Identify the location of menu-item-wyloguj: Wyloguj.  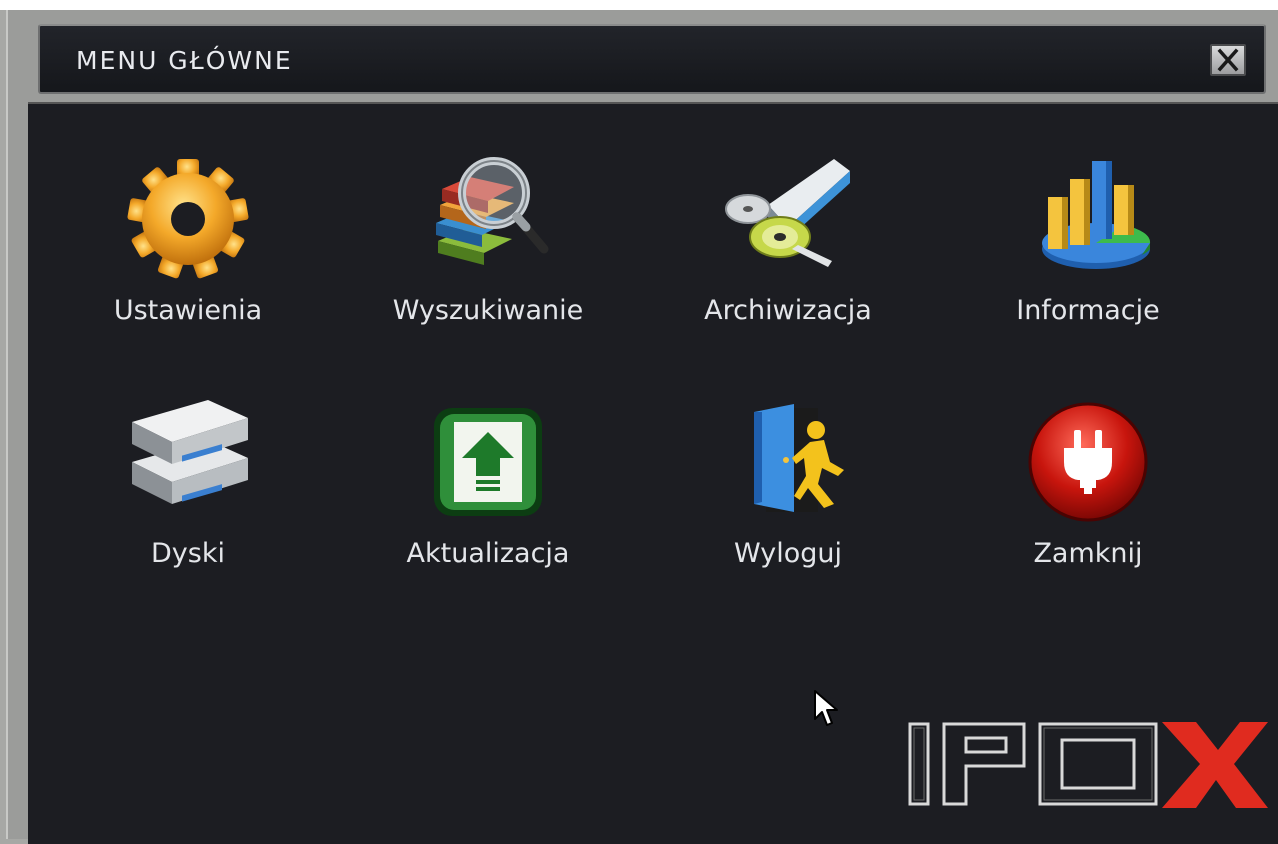
(788, 492).